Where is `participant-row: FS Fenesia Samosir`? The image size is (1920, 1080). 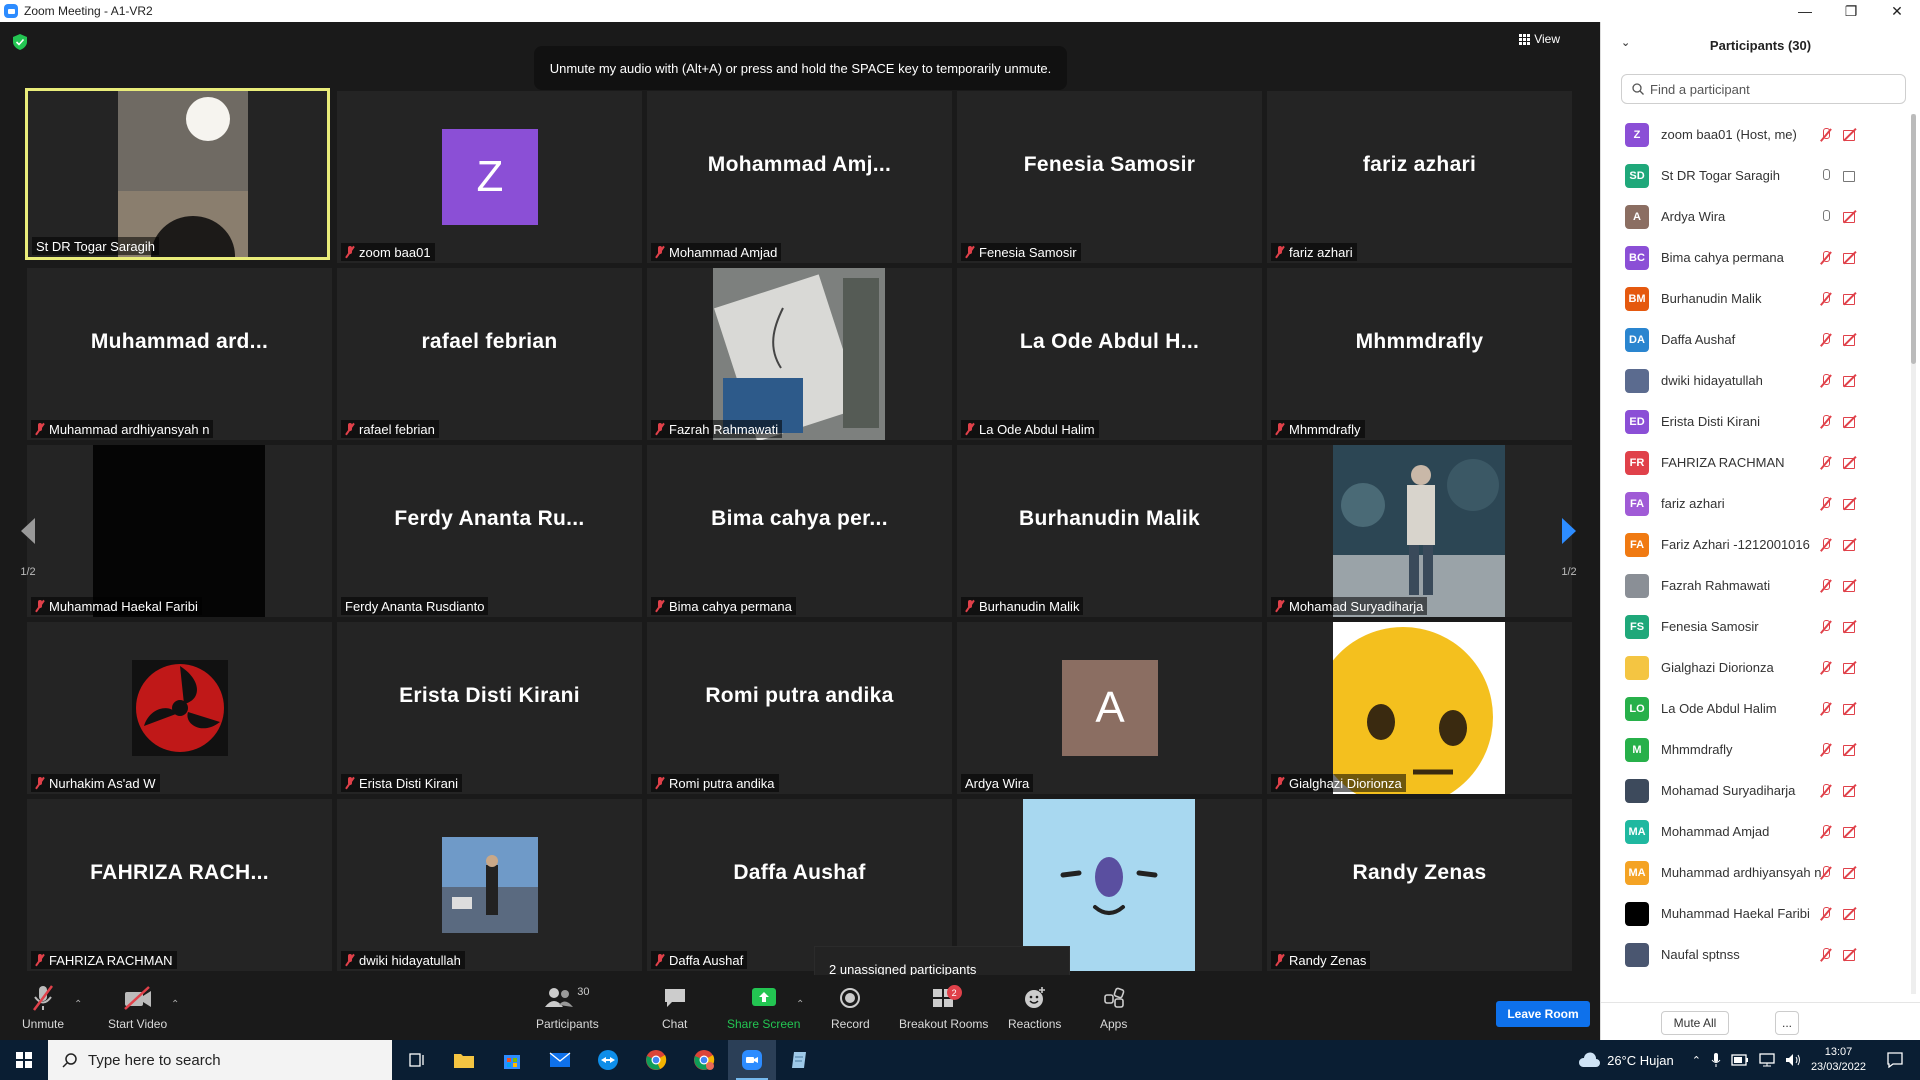
participant-row: FS Fenesia Samosir is located at coordinates (1753, 626).